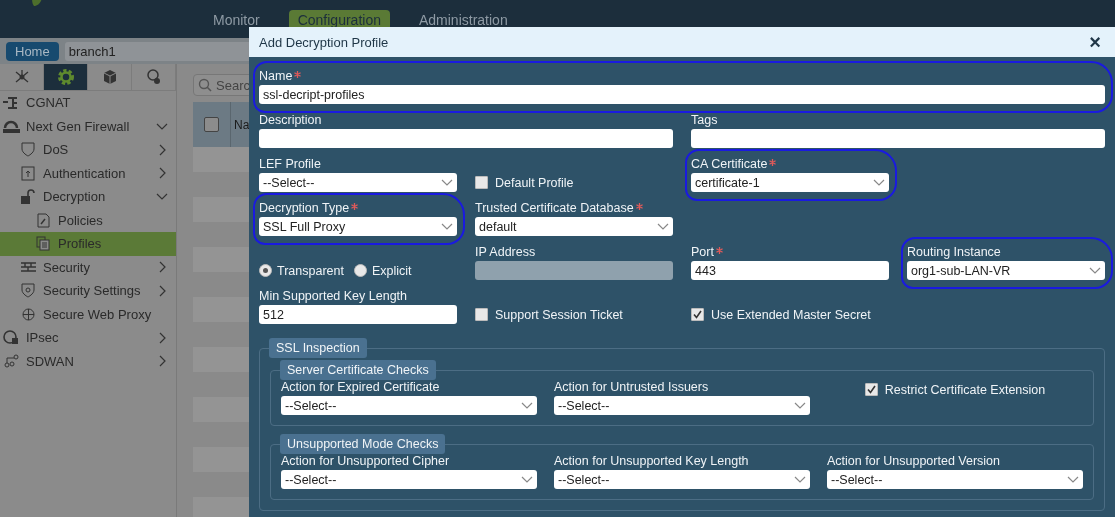 The width and height of the screenshot is (1115, 517). I want to click on checkbox-label: Restrict Certificate Extension, so click(965, 389).